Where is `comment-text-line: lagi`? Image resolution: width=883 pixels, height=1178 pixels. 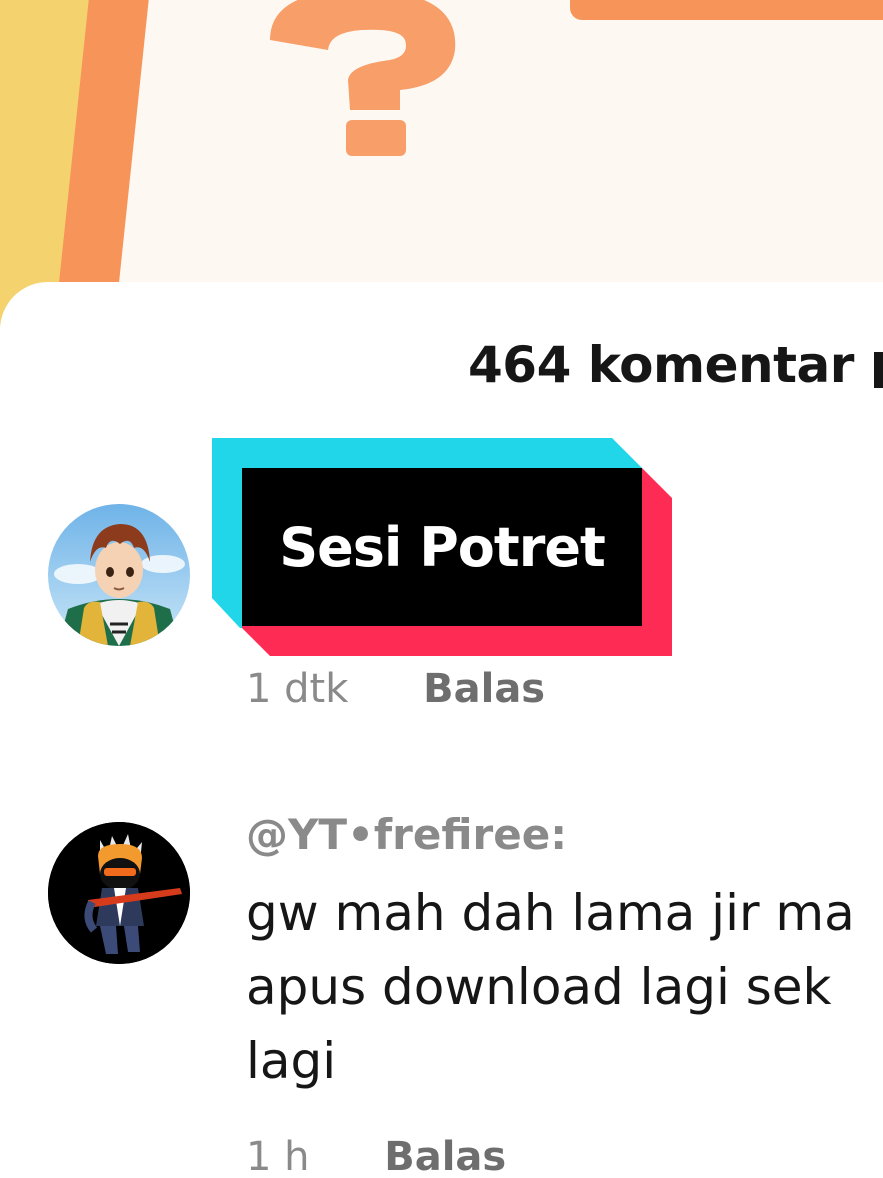
comment-text-line: lagi is located at coordinates (291, 1061).